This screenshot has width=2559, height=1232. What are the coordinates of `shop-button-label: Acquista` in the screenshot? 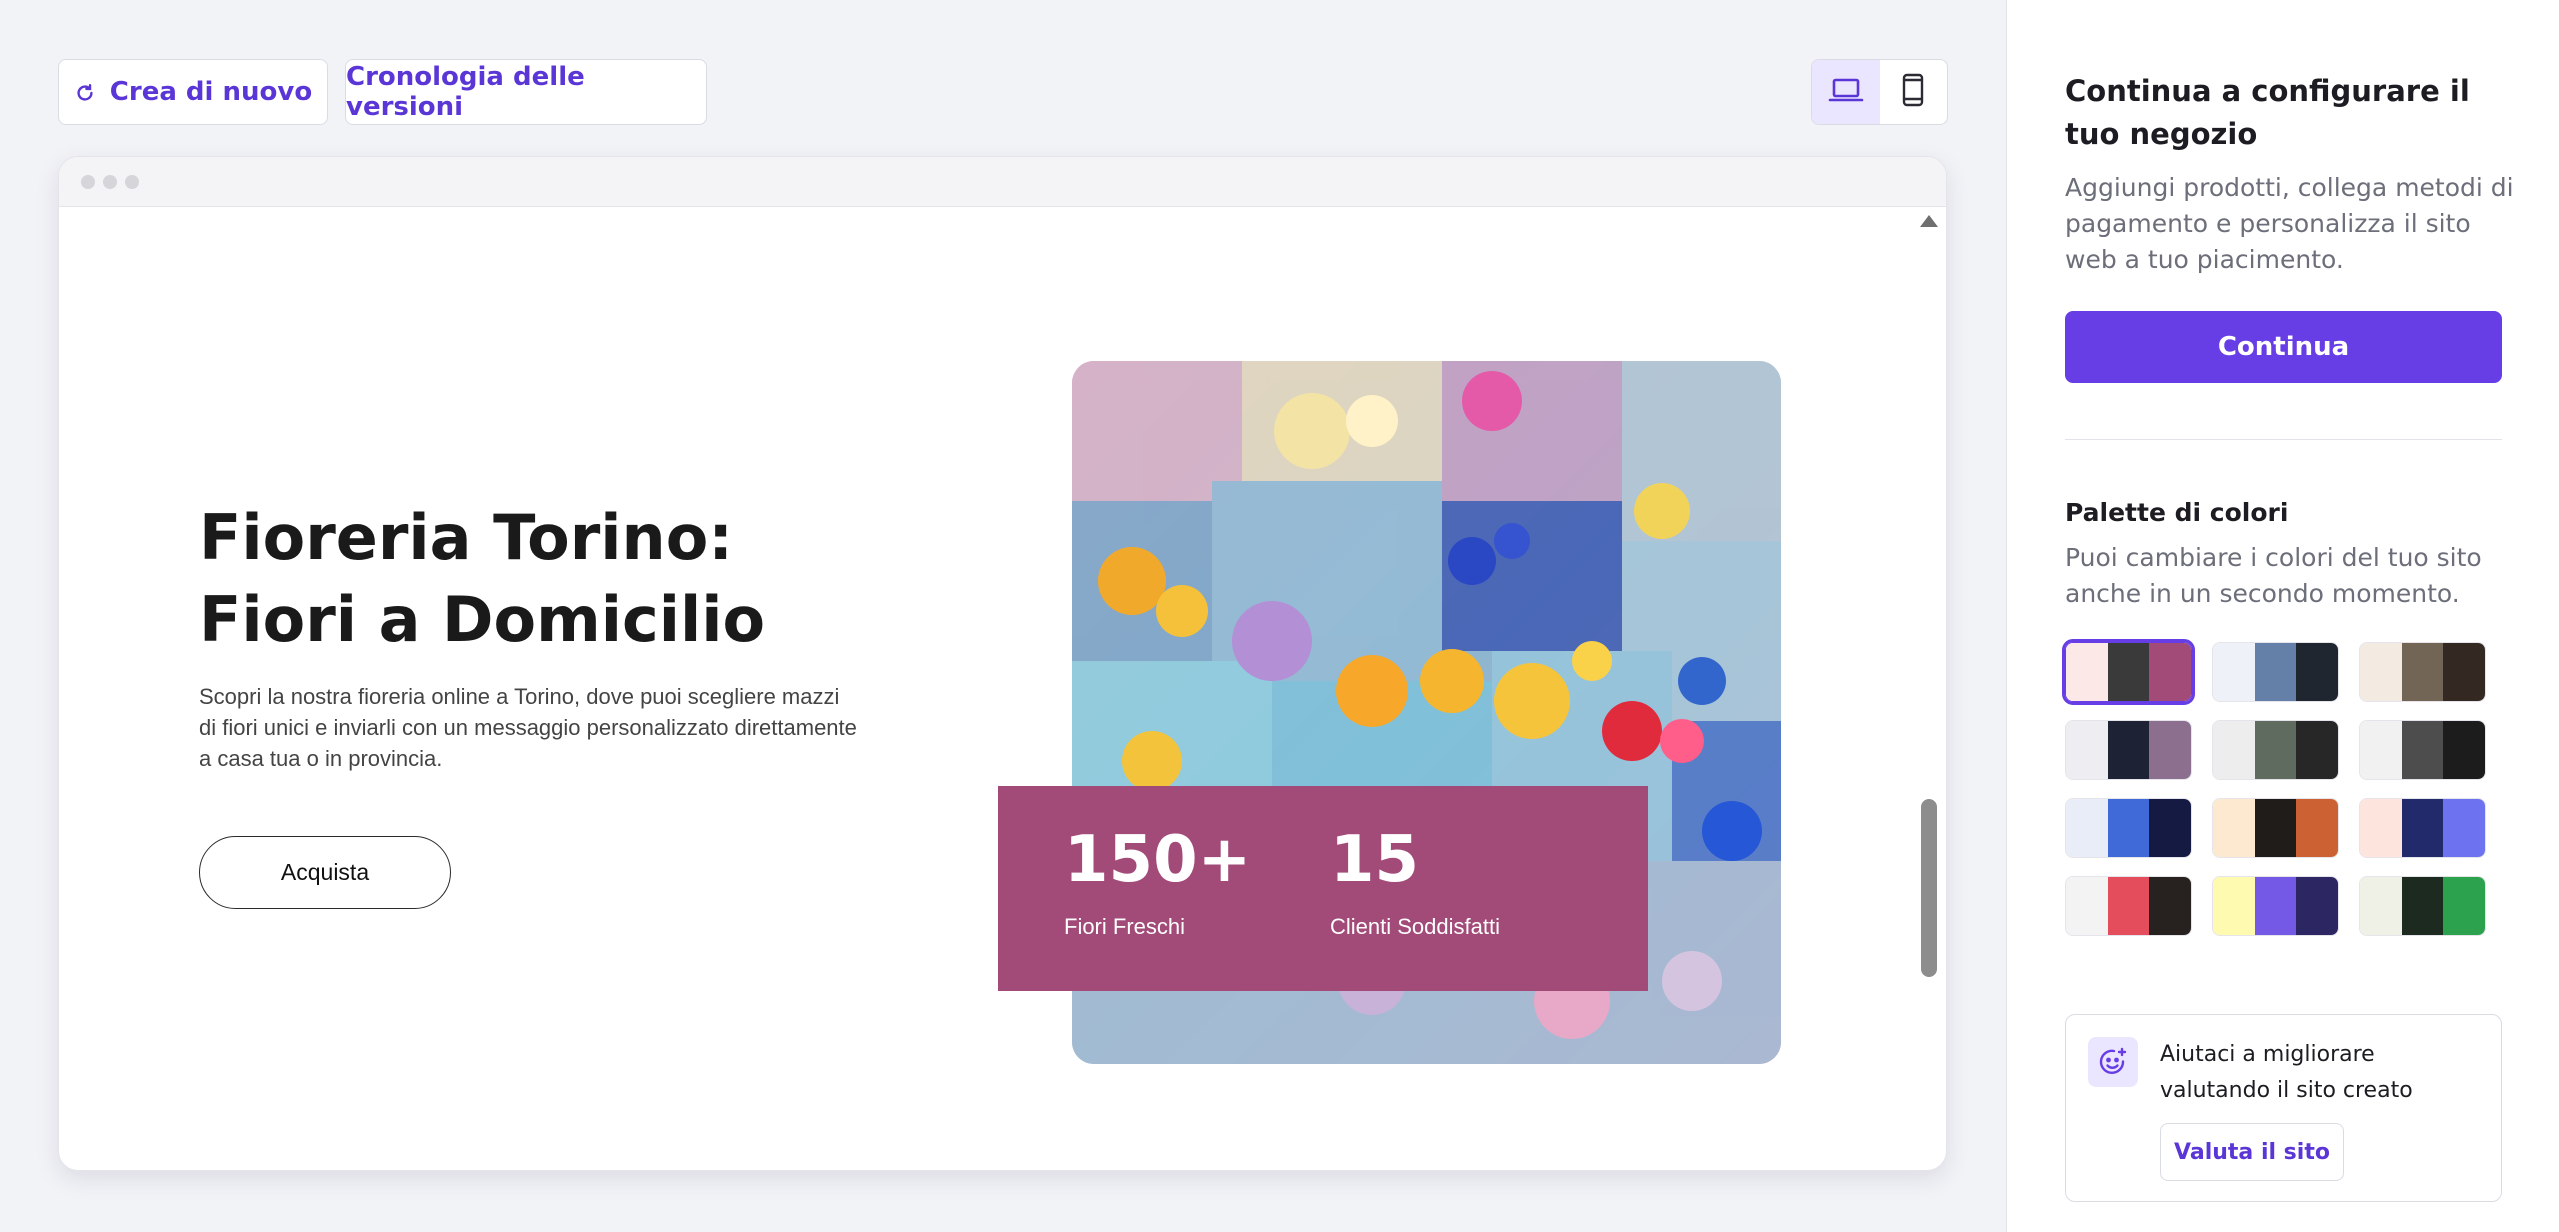 It's located at (325, 872).